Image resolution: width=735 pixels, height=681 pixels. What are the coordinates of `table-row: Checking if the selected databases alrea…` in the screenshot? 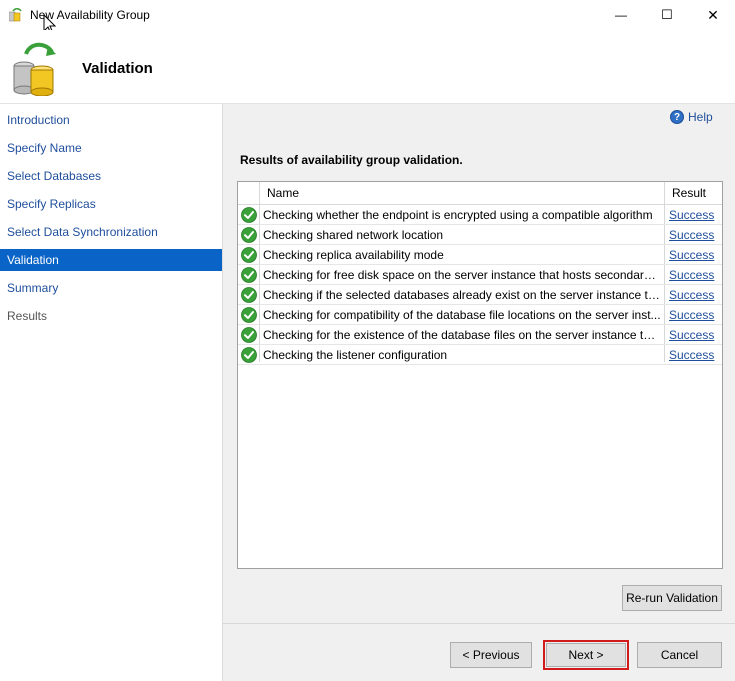 It's located at (480, 295).